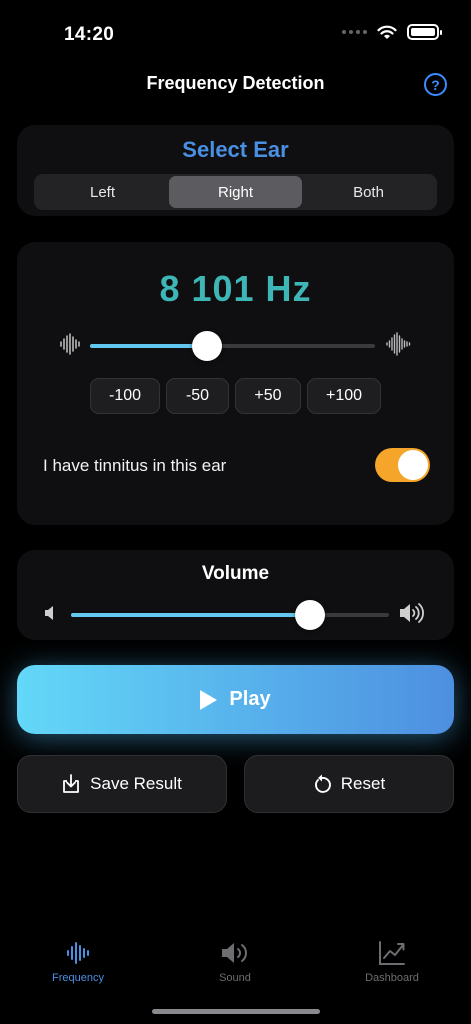 This screenshot has width=471, height=1024. Describe the element at coordinates (235, 978) in the screenshot. I see `tab-sound-label: Sound` at that location.